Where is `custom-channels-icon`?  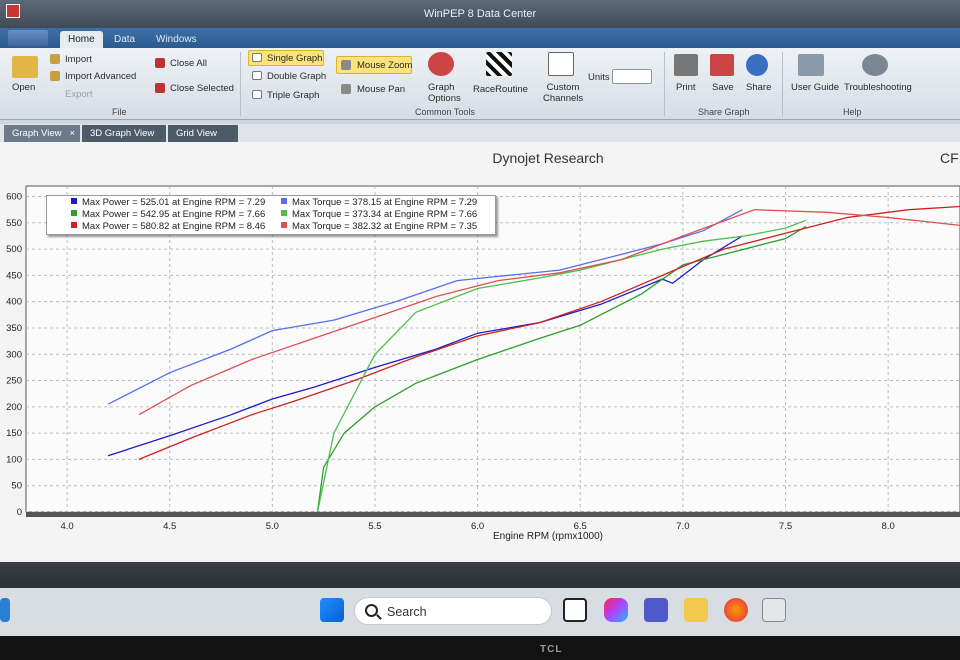
custom-channels-icon is located at coordinates (561, 64).